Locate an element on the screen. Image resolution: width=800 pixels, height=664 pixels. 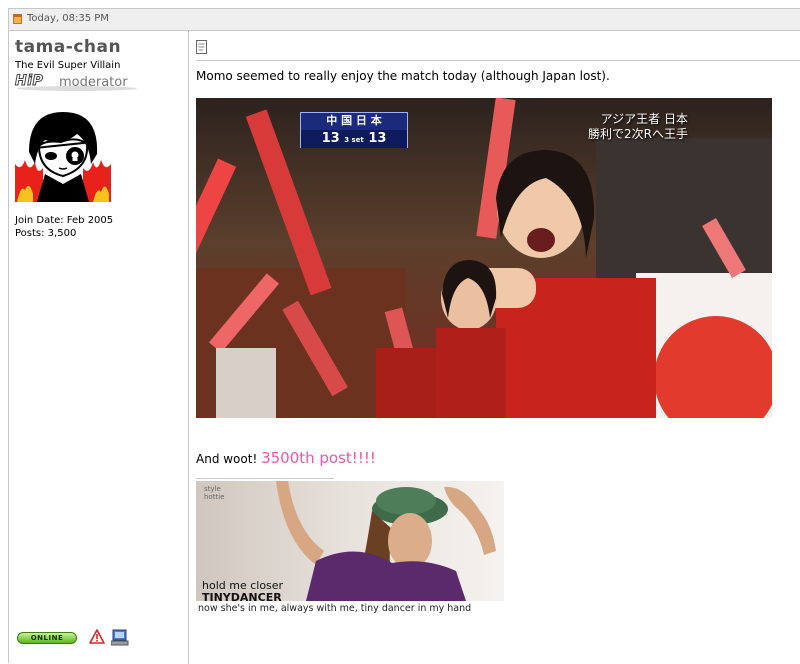
post-date-icon is located at coordinates (17, 19).